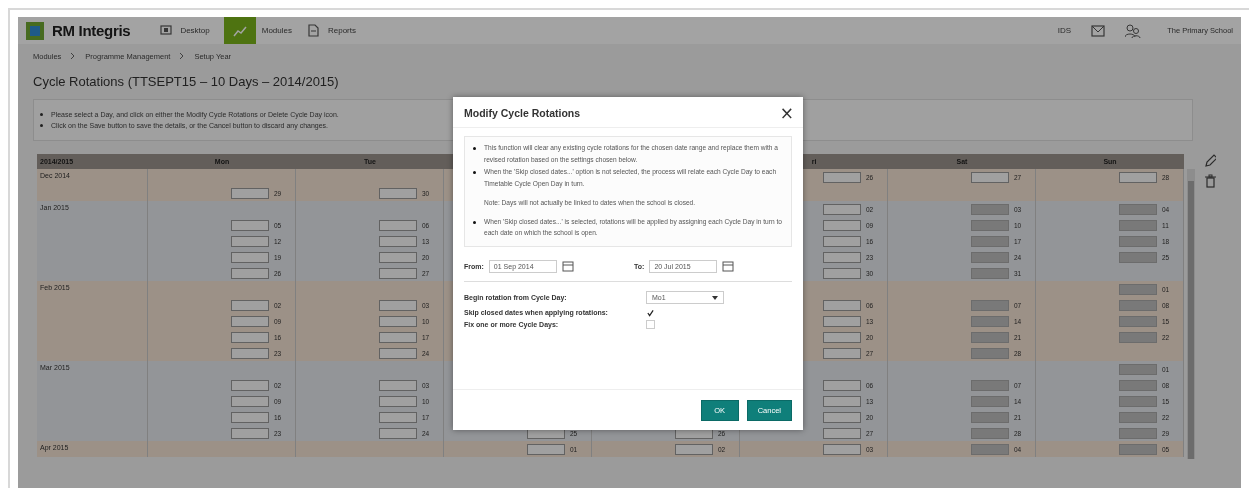 The width and height of the screenshot is (1249, 488). What do you see at coordinates (1098, 30) in the screenshot?
I see `envelope-icon` at bounding box center [1098, 30].